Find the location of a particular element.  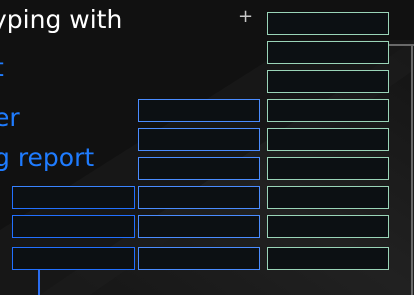

headline-line-3: er is located at coordinates (10, 117).